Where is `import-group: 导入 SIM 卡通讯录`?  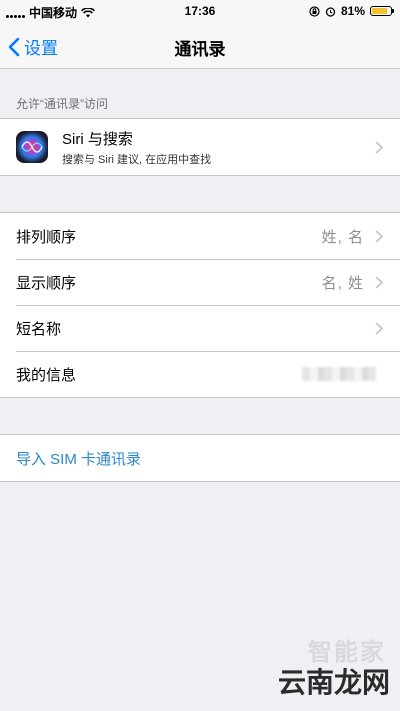 import-group: 导入 SIM 卡通讯录 is located at coordinates (200, 458).